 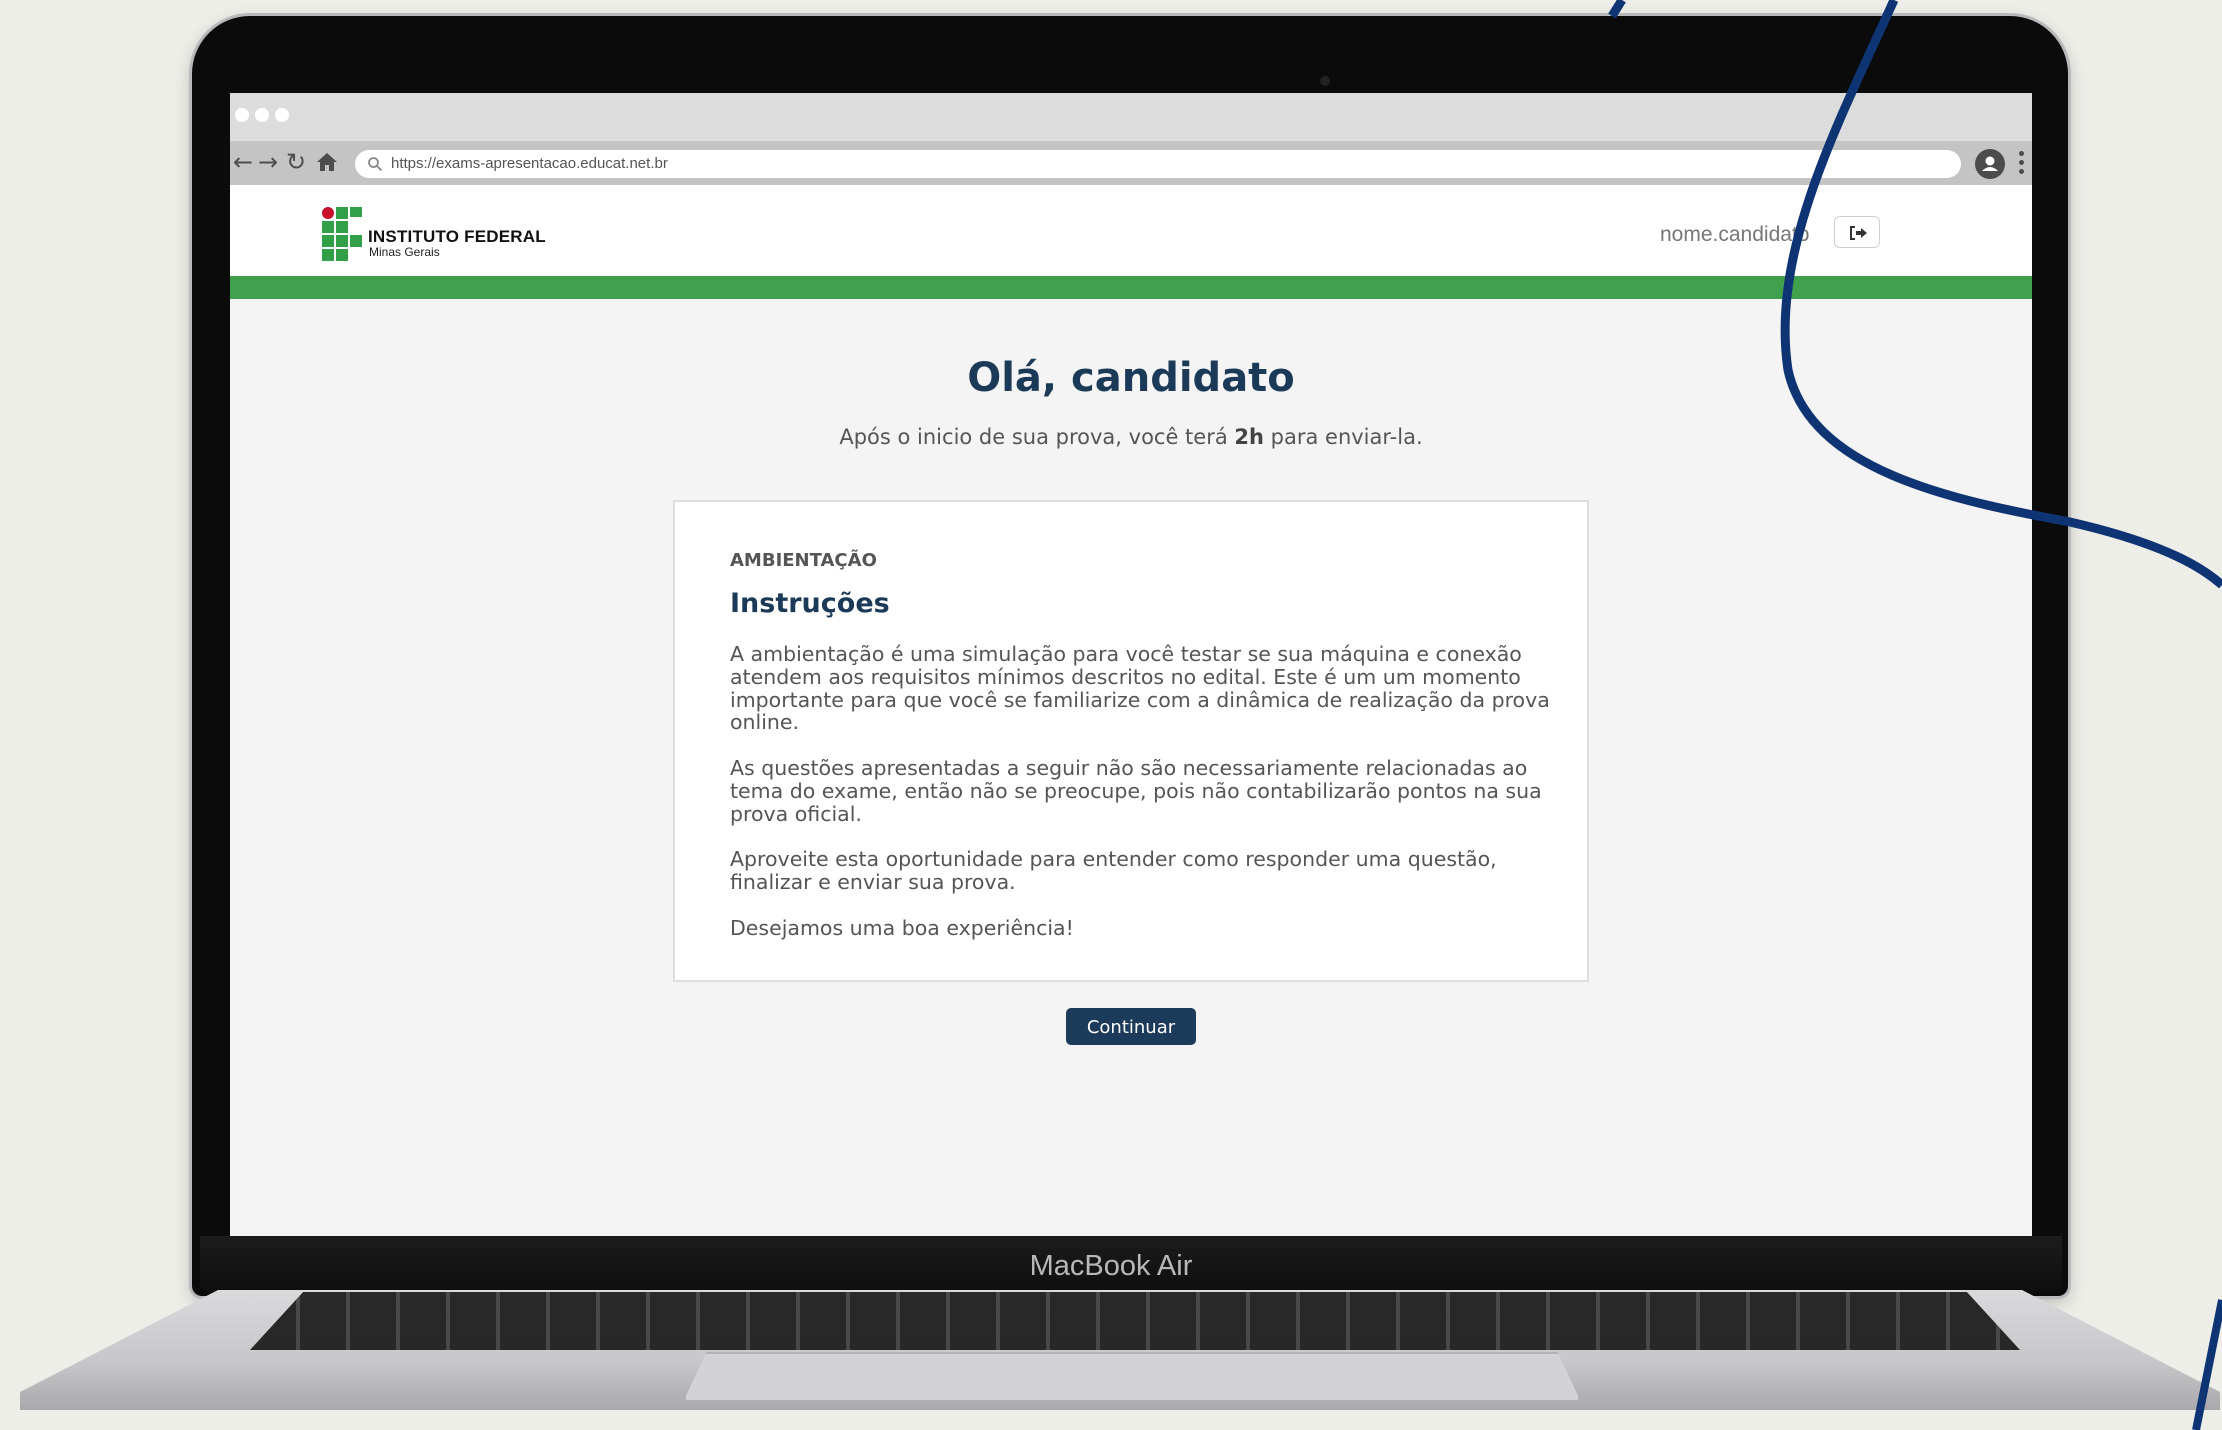 What do you see at coordinates (404, 252) in the screenshot?
I see `logo-subtitle: Minas Gerais` at bounding box center [404, 252].